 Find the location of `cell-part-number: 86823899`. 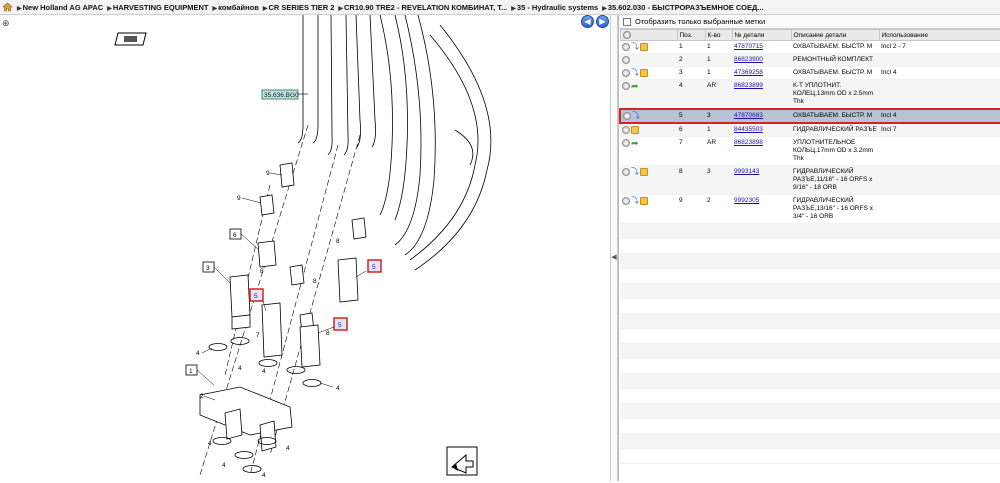

cell-part-number: 86823899 is located at coordinates (761, 94).